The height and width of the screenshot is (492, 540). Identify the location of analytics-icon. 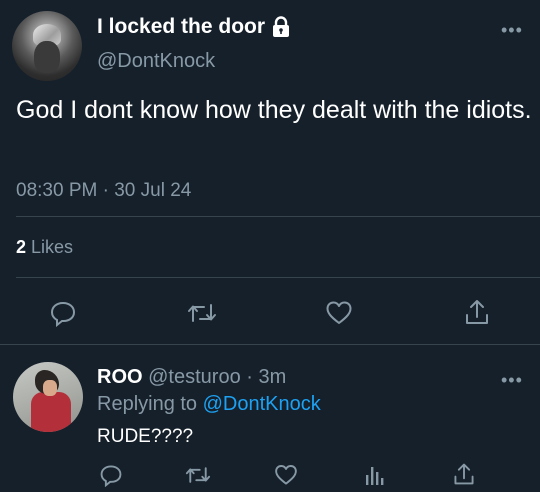
(375, 475).